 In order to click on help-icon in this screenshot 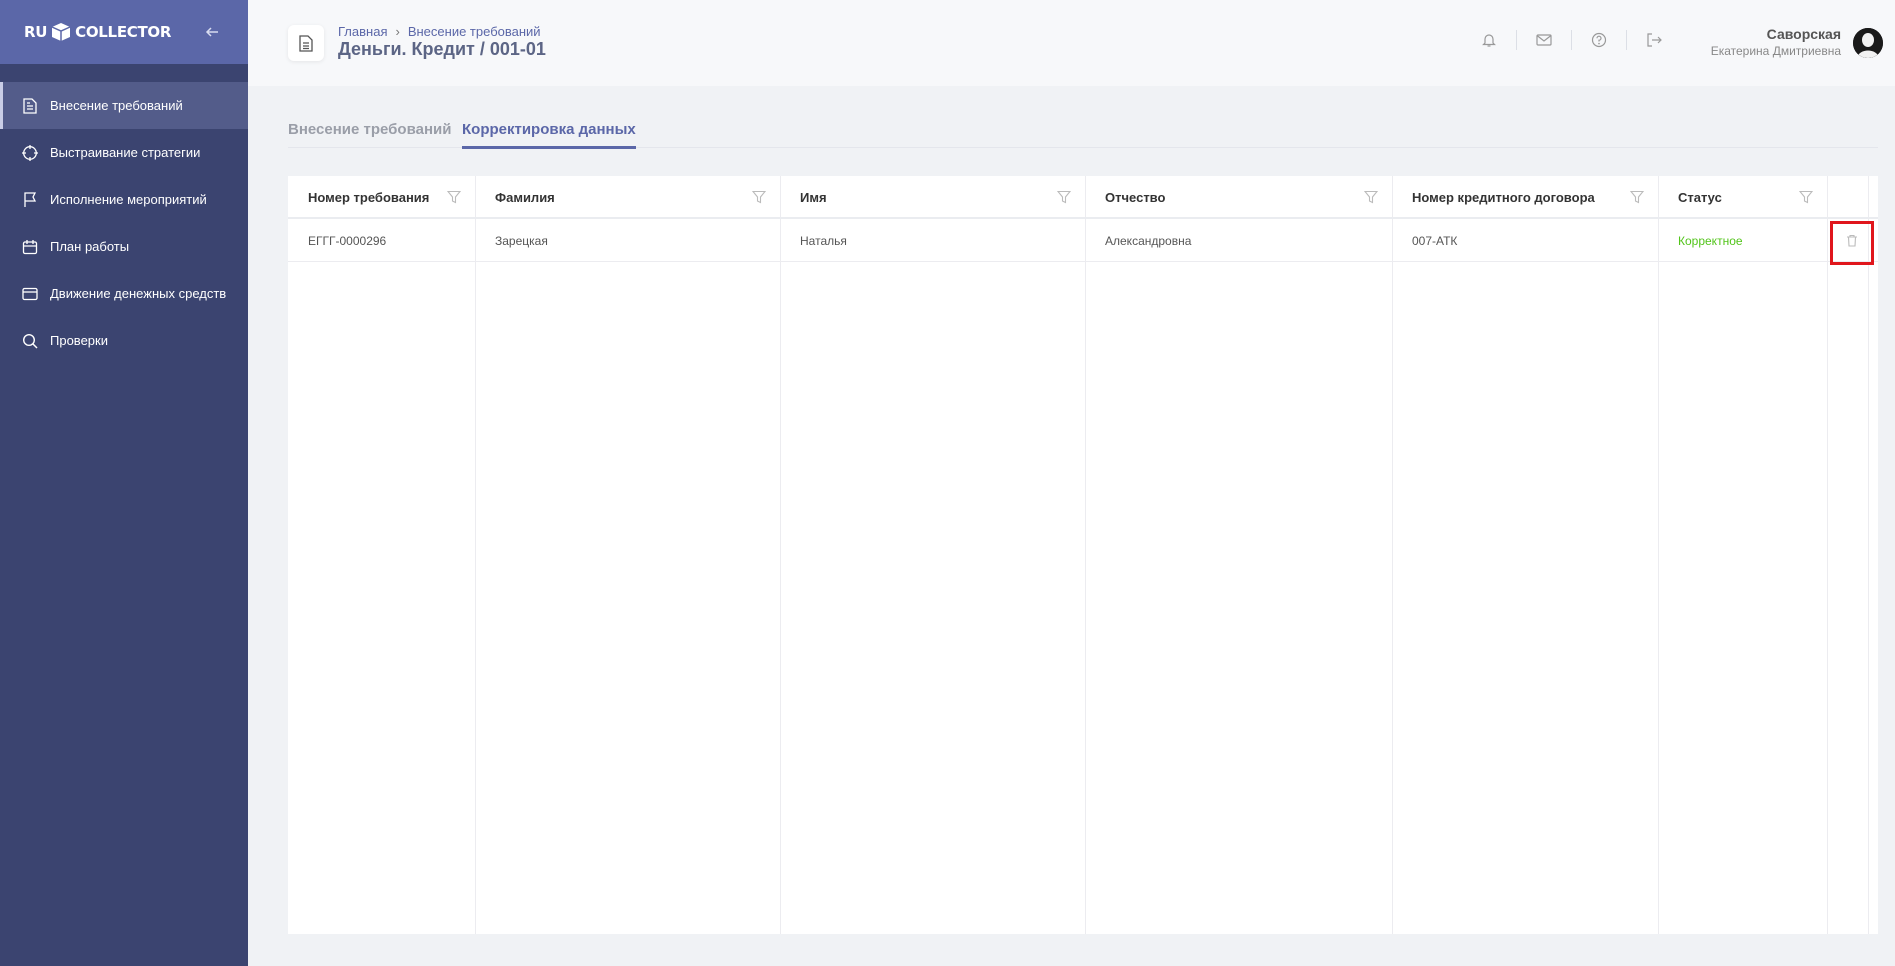, I will do `click(1599, 40)`.